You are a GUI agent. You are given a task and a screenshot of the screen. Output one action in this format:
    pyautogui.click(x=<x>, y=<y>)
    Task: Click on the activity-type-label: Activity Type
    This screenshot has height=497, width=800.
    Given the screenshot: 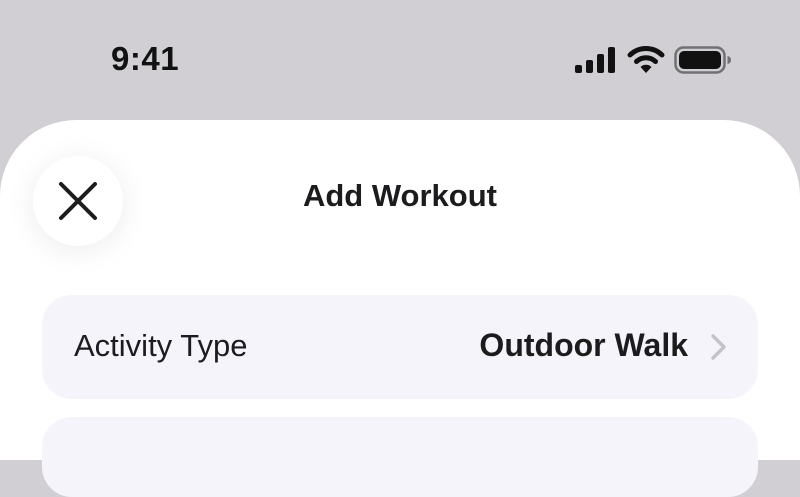 What is the action you would take?
    pyautogui.click(x=161, y=345)
    